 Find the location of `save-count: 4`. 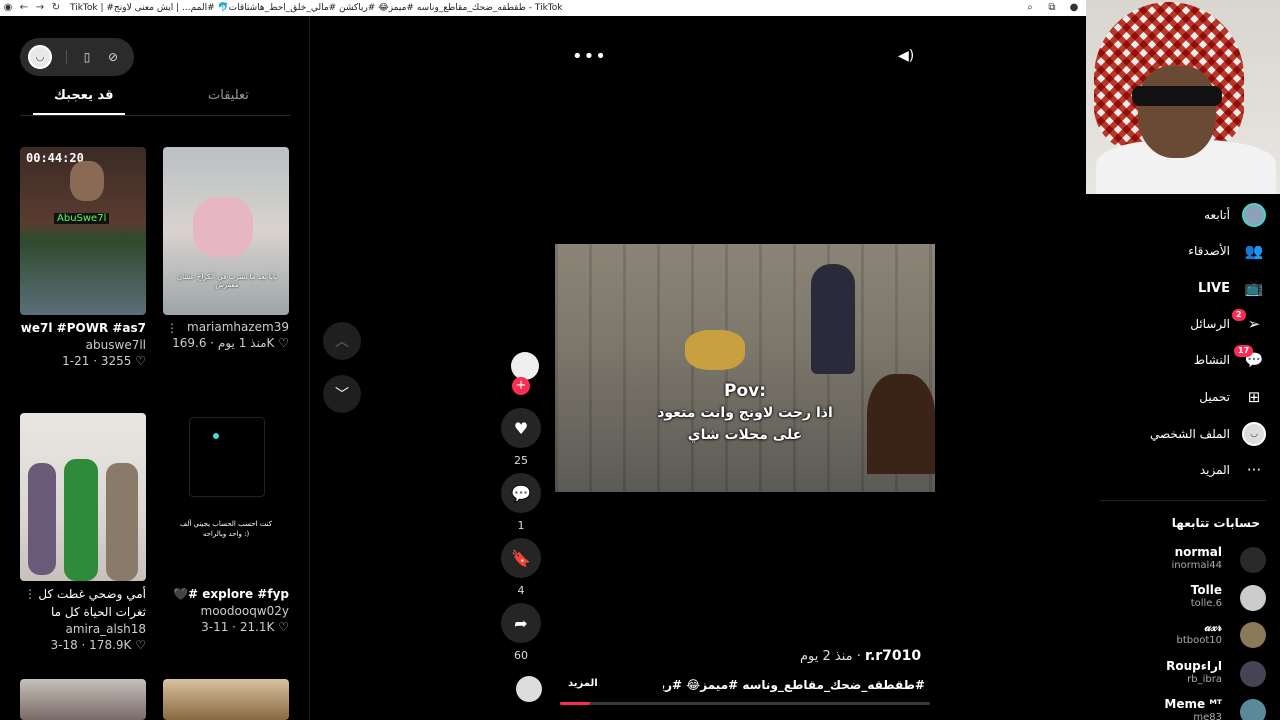

save-count: 4 is located at coordinates (521, 590).